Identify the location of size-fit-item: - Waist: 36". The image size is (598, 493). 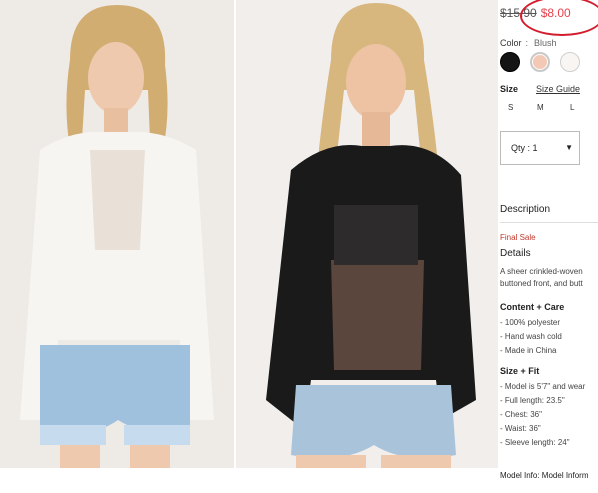
(520, 428).